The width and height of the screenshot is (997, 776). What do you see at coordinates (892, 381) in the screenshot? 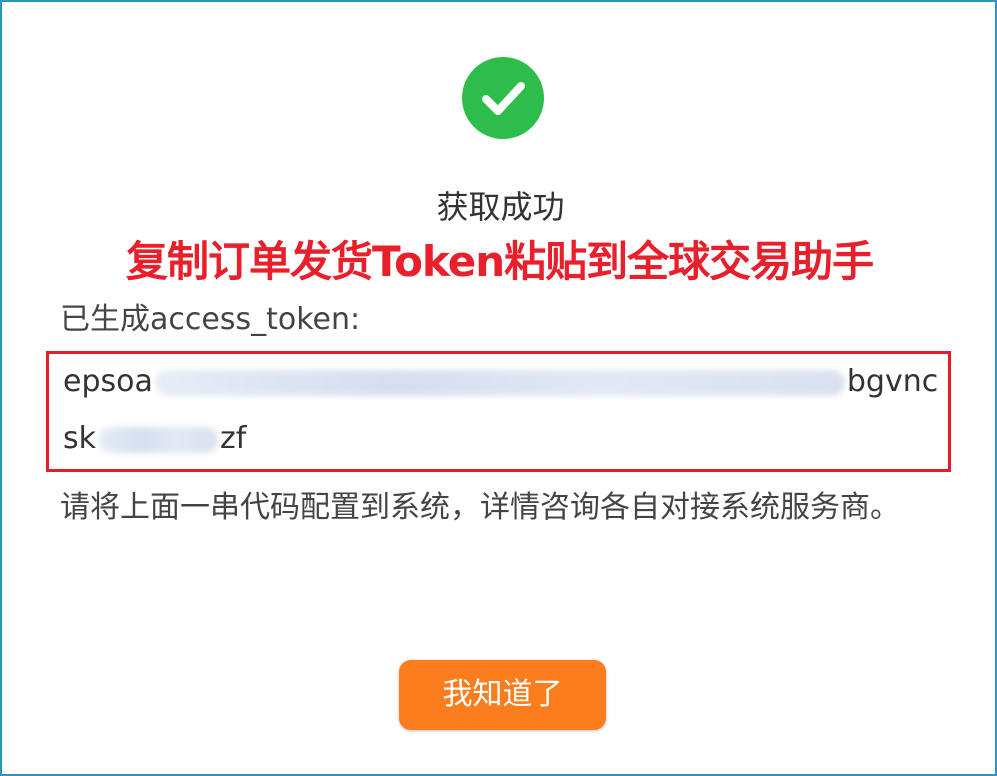
I see `token-visible-end: bgvnc` at bounding box center [892, 381].